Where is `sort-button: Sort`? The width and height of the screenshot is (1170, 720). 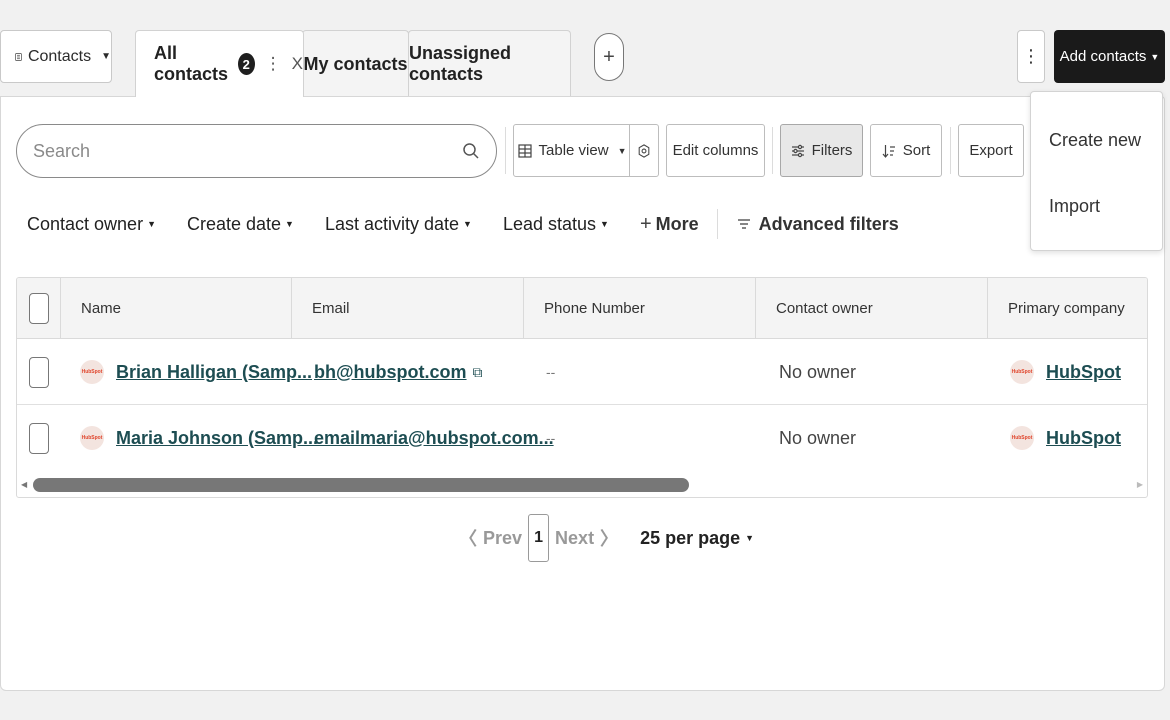 sort-button: Sort is located at coordinates (906, 150).